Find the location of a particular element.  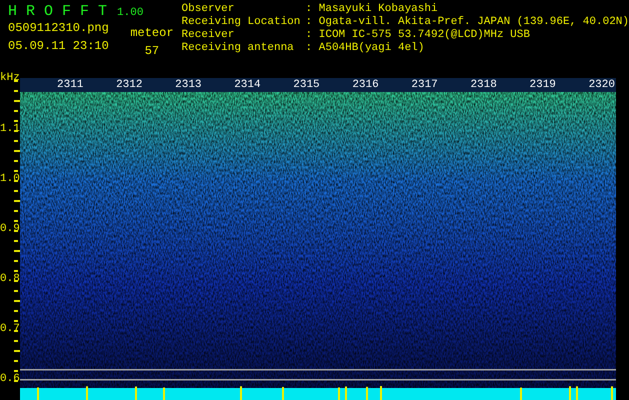

time-label: 2311 is located at coordinates (70, 85).